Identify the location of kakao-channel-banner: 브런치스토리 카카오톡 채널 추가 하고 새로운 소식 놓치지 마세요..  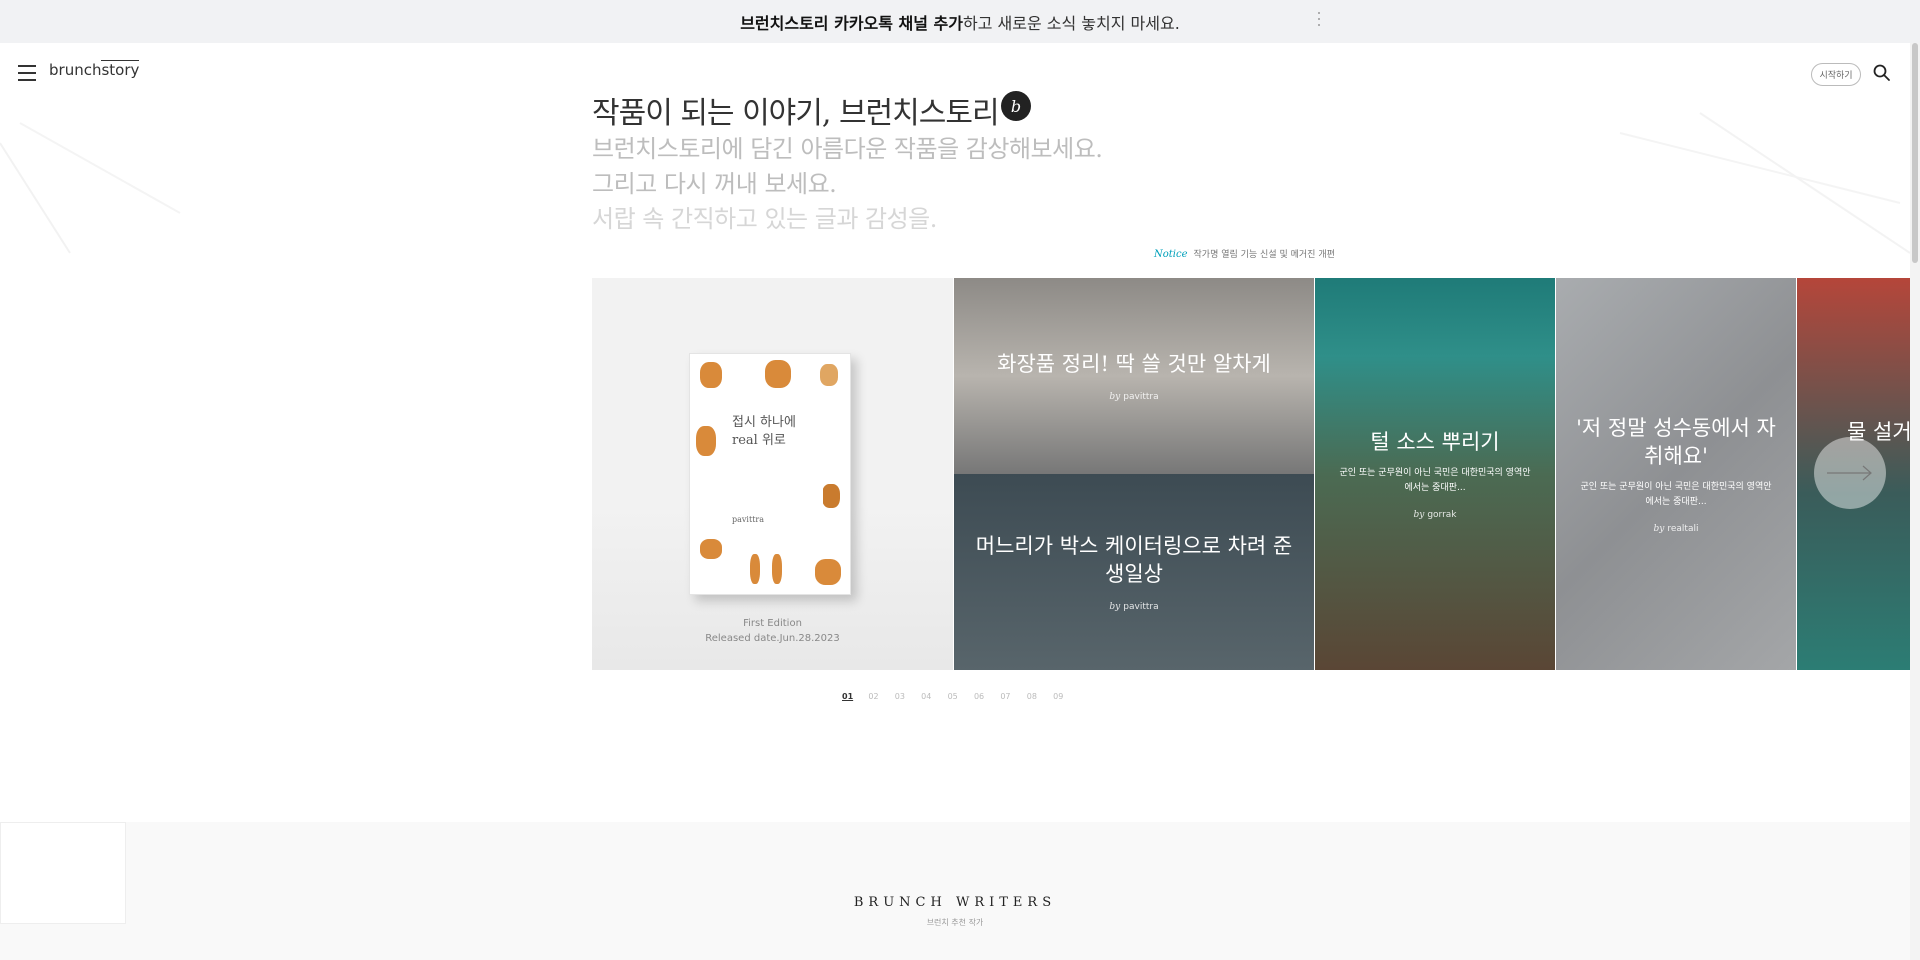
(960, 21).